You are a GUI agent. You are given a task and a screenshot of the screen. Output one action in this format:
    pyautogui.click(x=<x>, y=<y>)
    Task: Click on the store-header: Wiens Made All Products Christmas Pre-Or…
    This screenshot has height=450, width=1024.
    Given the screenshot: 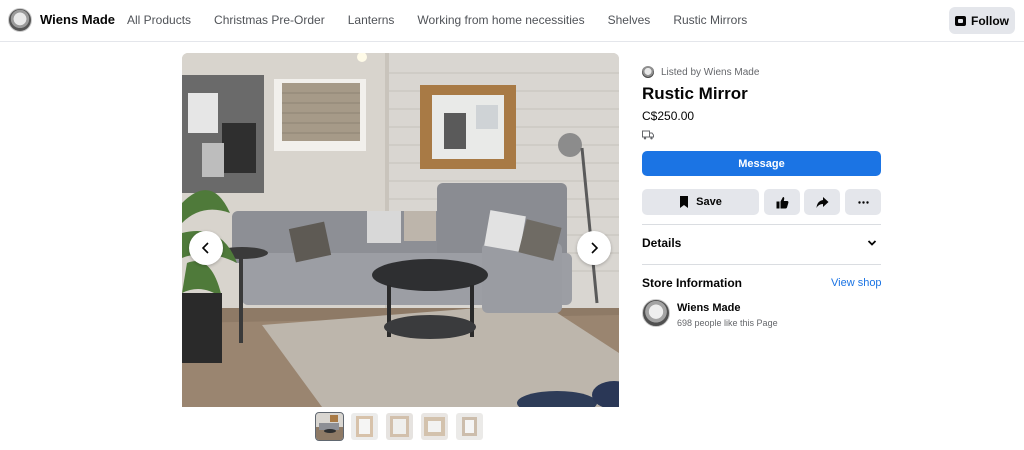 What is the action you would take?
    pyautogui.click(x=512, y=21)
    